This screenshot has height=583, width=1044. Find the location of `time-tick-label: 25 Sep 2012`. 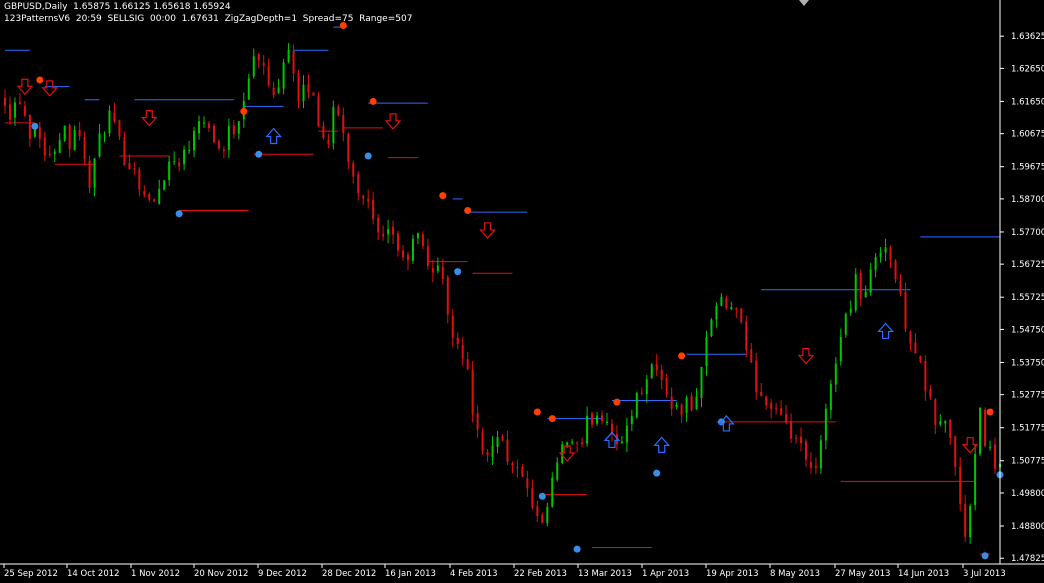

time-tick-label: 25 Sep 2012 is located at coordinates (31, 574).